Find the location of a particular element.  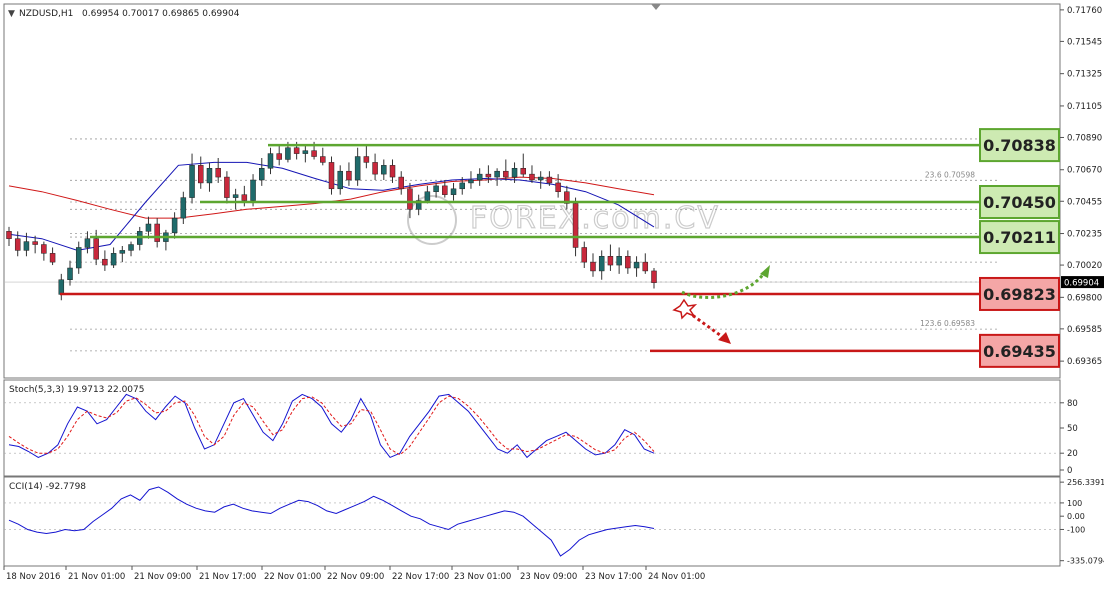

level-label: 0.69435 is located at coordinates (1019, 351).